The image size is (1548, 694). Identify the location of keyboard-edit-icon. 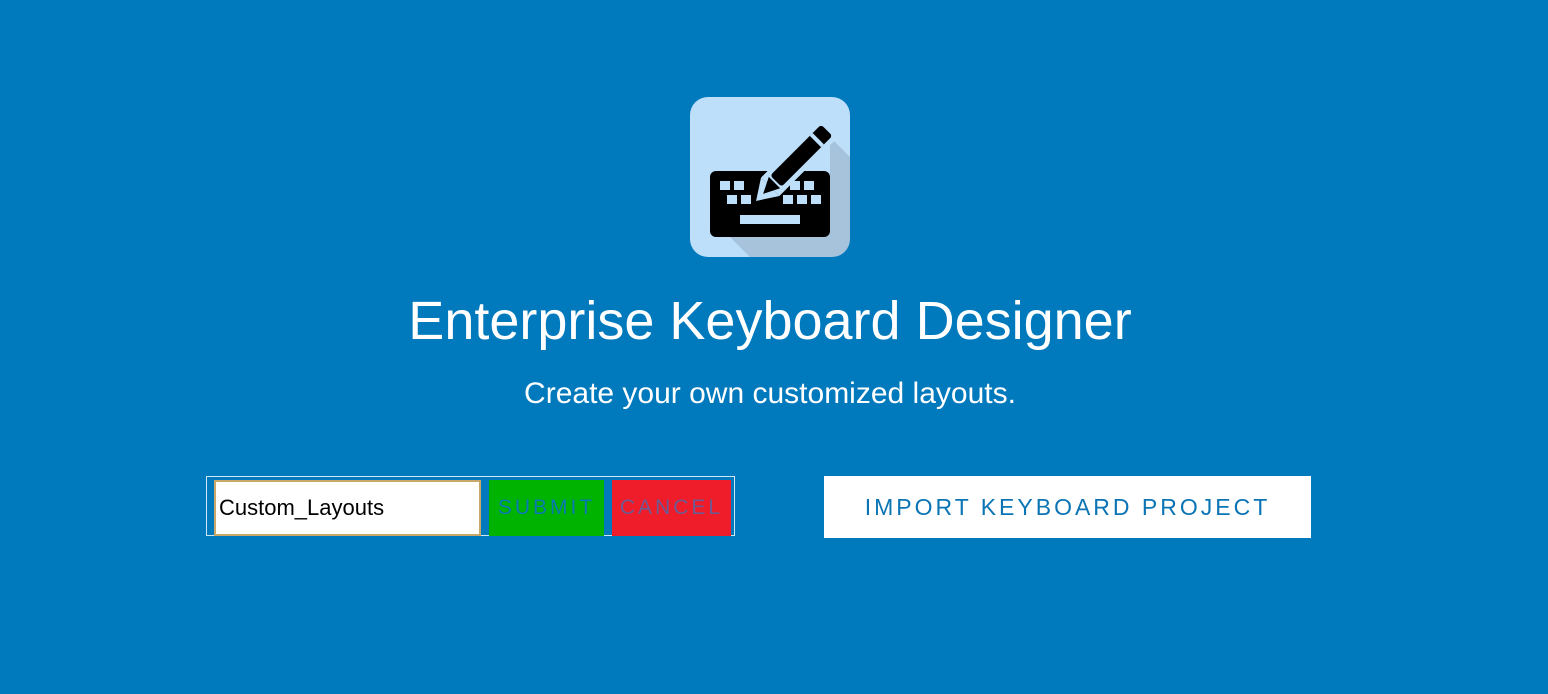
(770, 177).